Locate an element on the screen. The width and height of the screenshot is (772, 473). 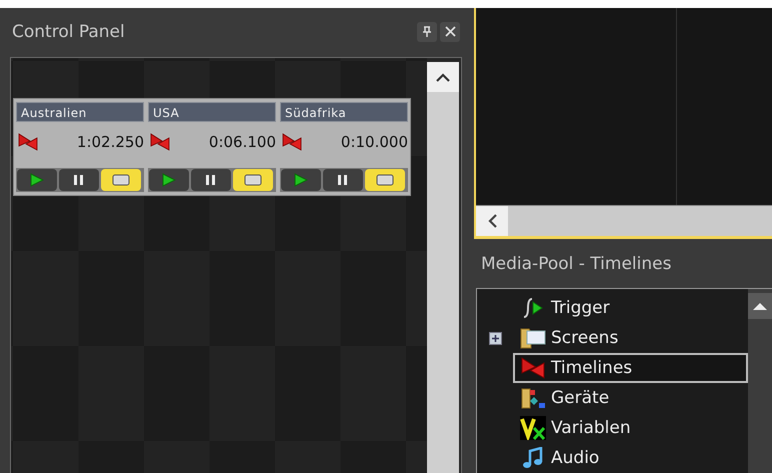
horizontal-scrollbar is located at coordinates (624, 220).